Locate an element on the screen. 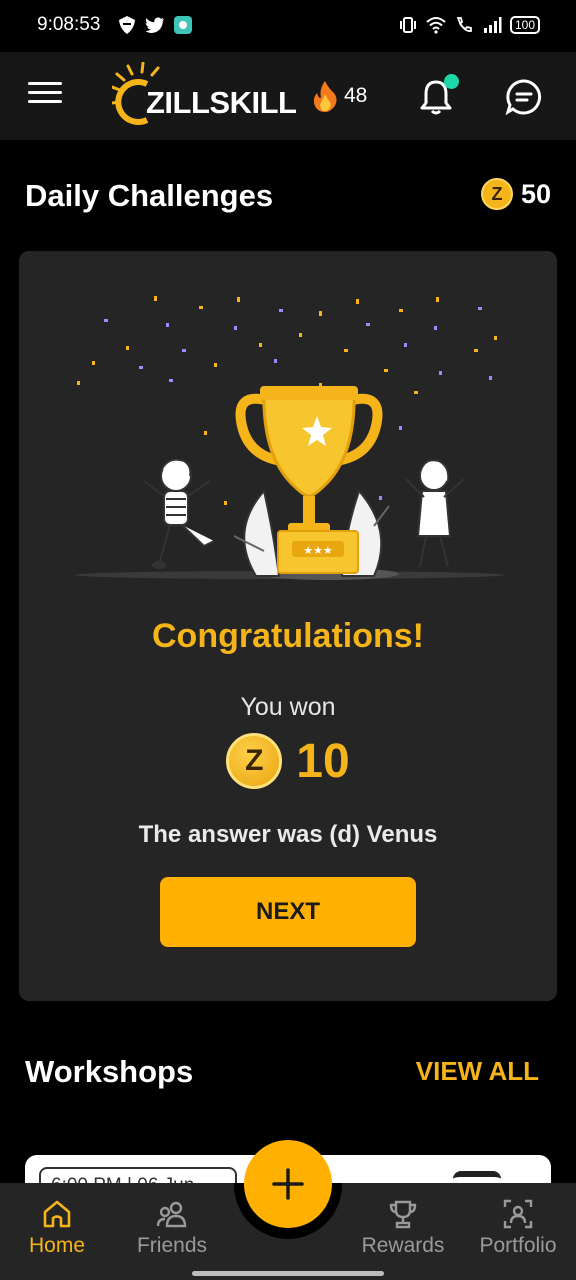 Image resolution: width=576 pixels, height=1280 pixels. zillskill-logo: ZILLSKILL is located at coordinates (204, 97).